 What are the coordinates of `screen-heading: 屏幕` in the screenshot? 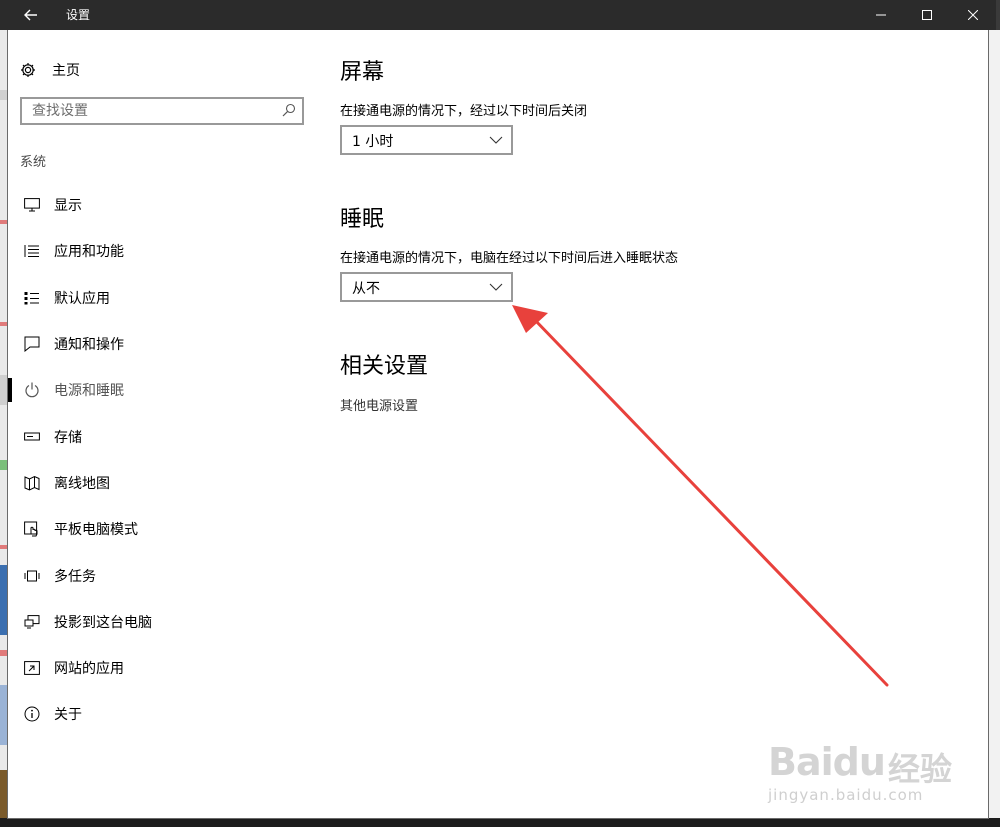 It's located at (362, 72).